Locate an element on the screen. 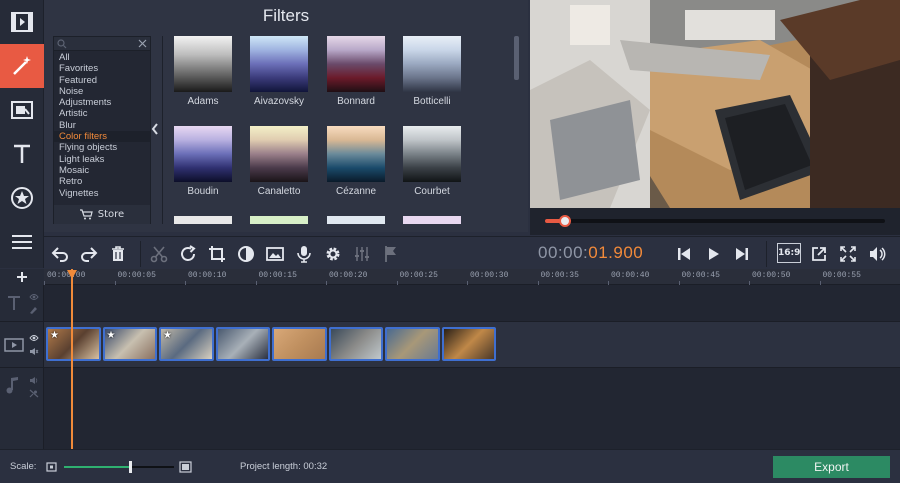 The image size is (900, 483). zoom-out-icon is located at coordinates (51, 467).